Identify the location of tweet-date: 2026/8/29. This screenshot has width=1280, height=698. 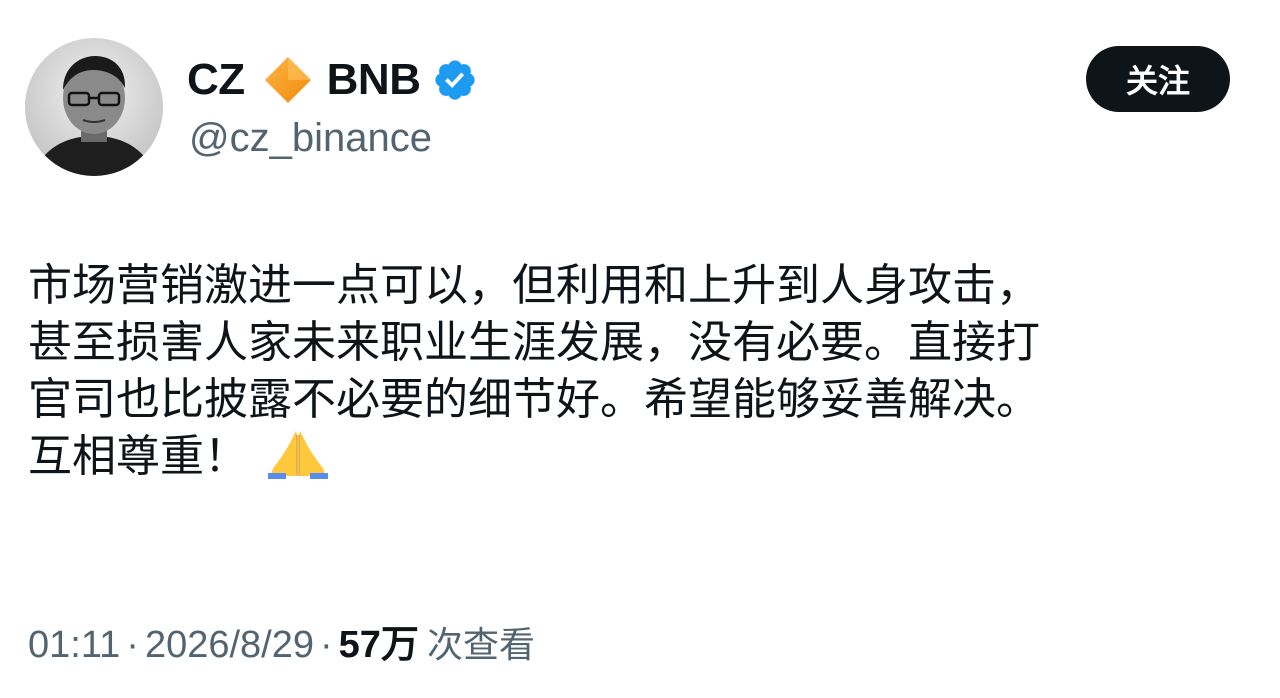
(229, 645).